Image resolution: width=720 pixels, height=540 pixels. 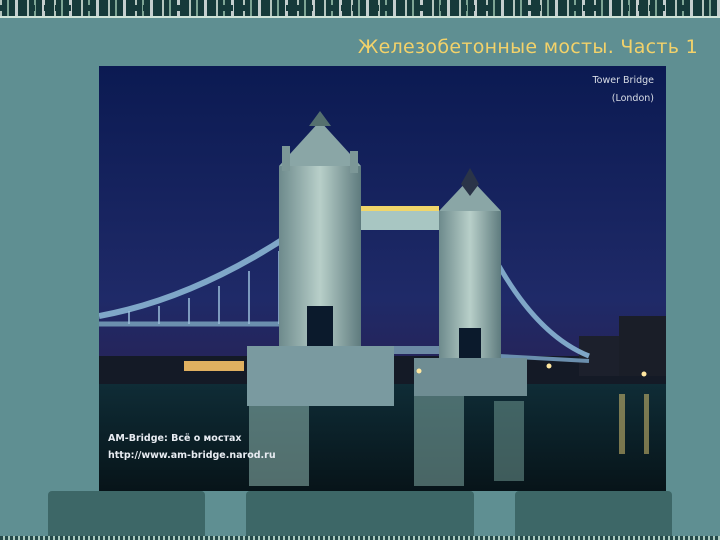 I want to click on footer-box-left, so click(x=126, y=515).